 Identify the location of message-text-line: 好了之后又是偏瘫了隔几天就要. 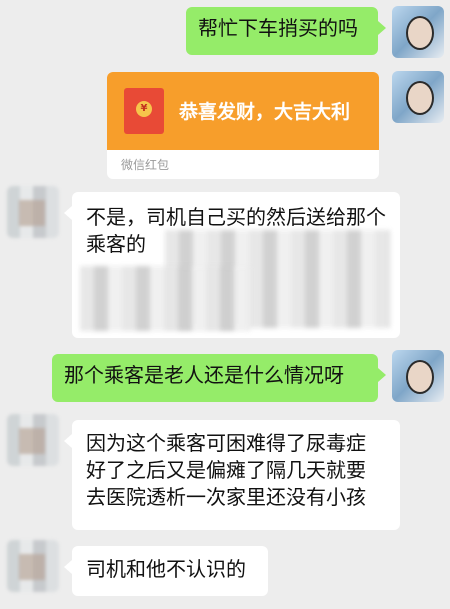
(226, 470).